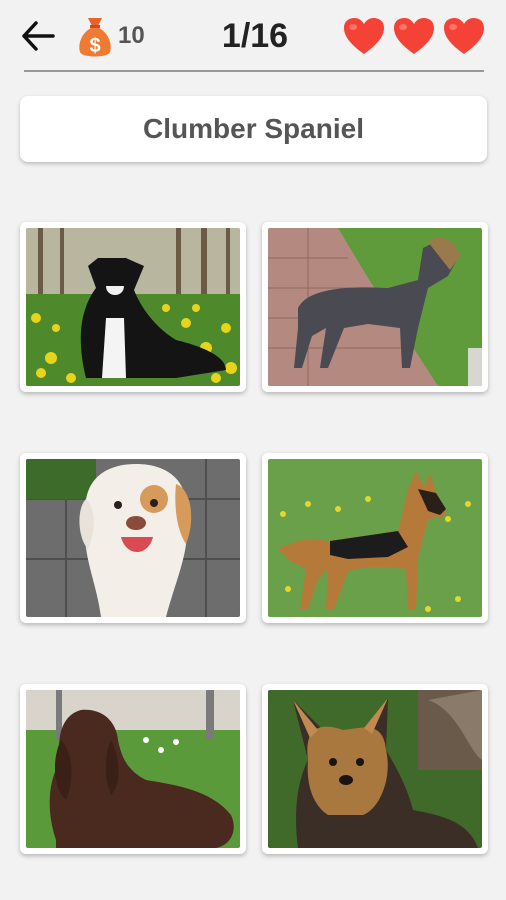 The height and width of the screenshot is (900, 506). I want to click on top-bar: $ 10 1/16, so click(253, 36).